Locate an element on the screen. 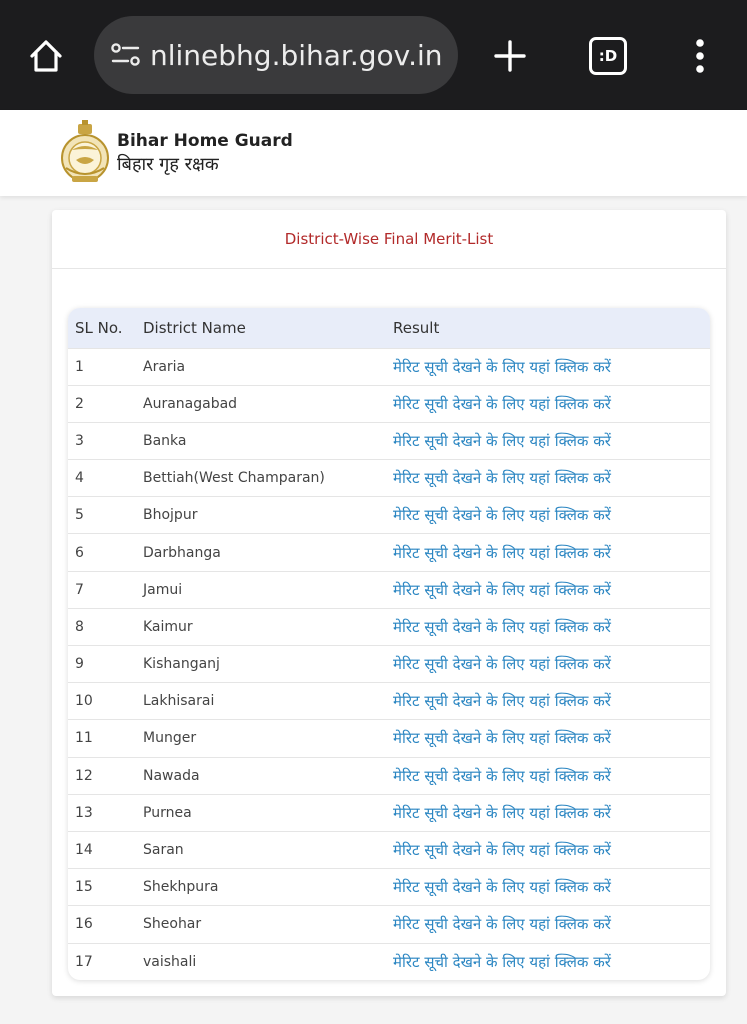  site-info-button is located at coordinates (126, 55).